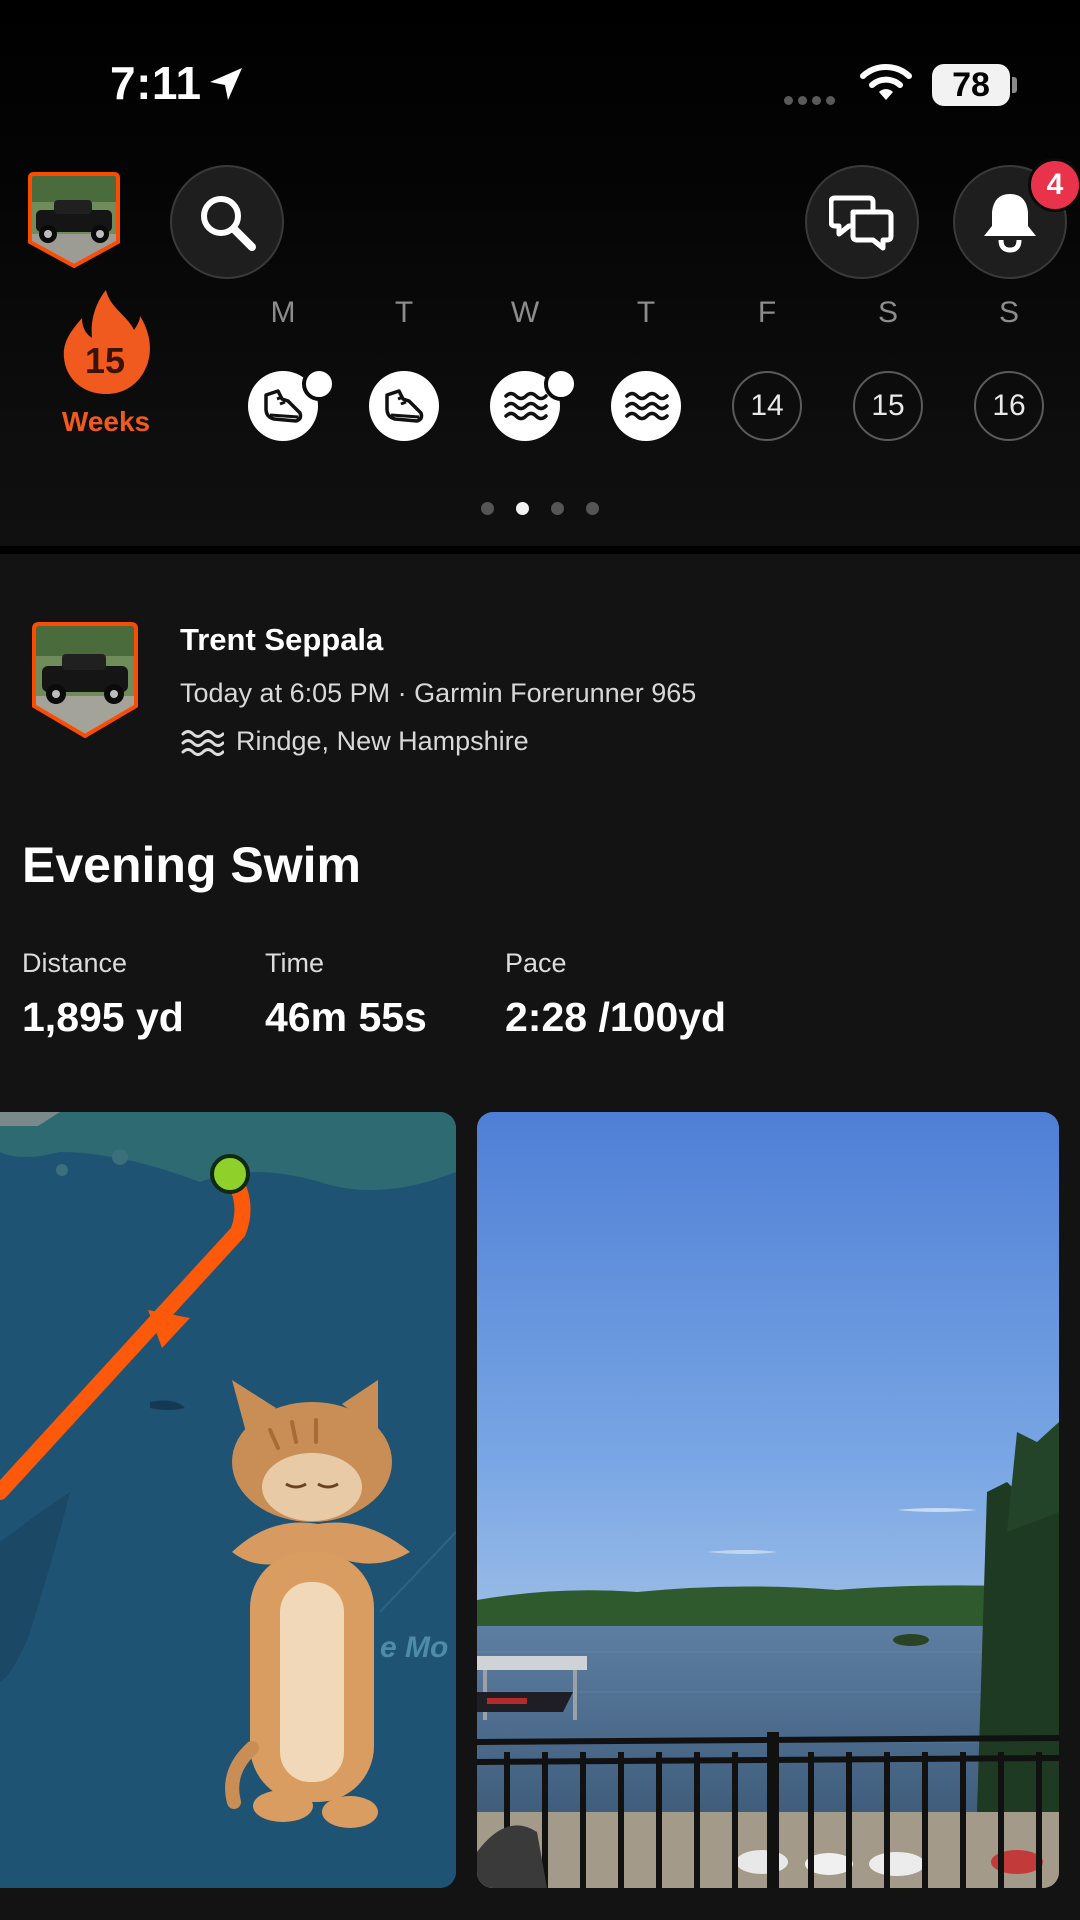 This screenshot has height=1920, width=1080. Describe the element at coordinates (74, 220) in the screenshot. I see `profile-avatar` at that location.